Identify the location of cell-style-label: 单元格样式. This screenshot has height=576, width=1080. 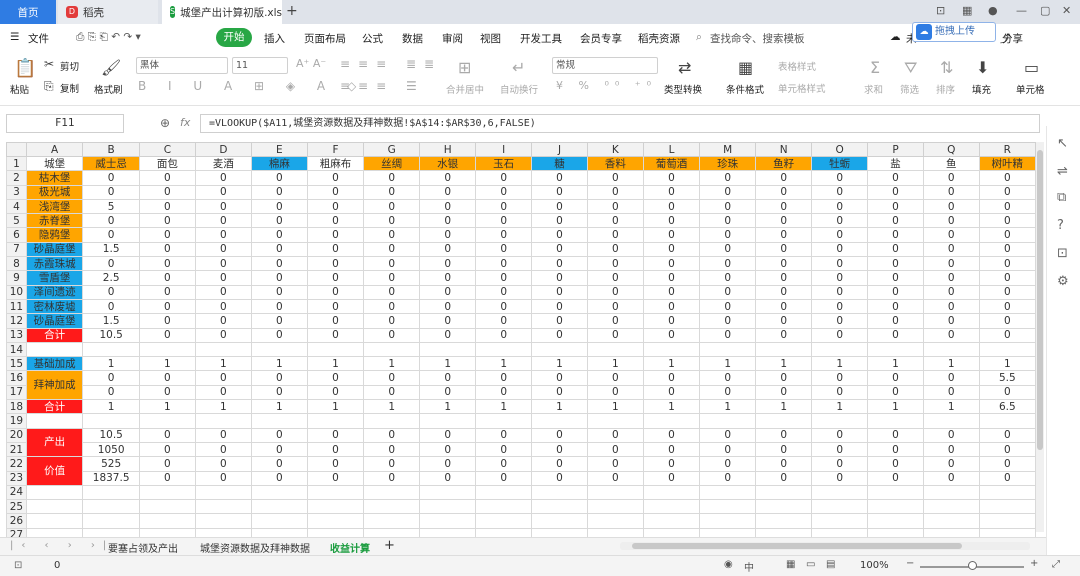
(802, 88).